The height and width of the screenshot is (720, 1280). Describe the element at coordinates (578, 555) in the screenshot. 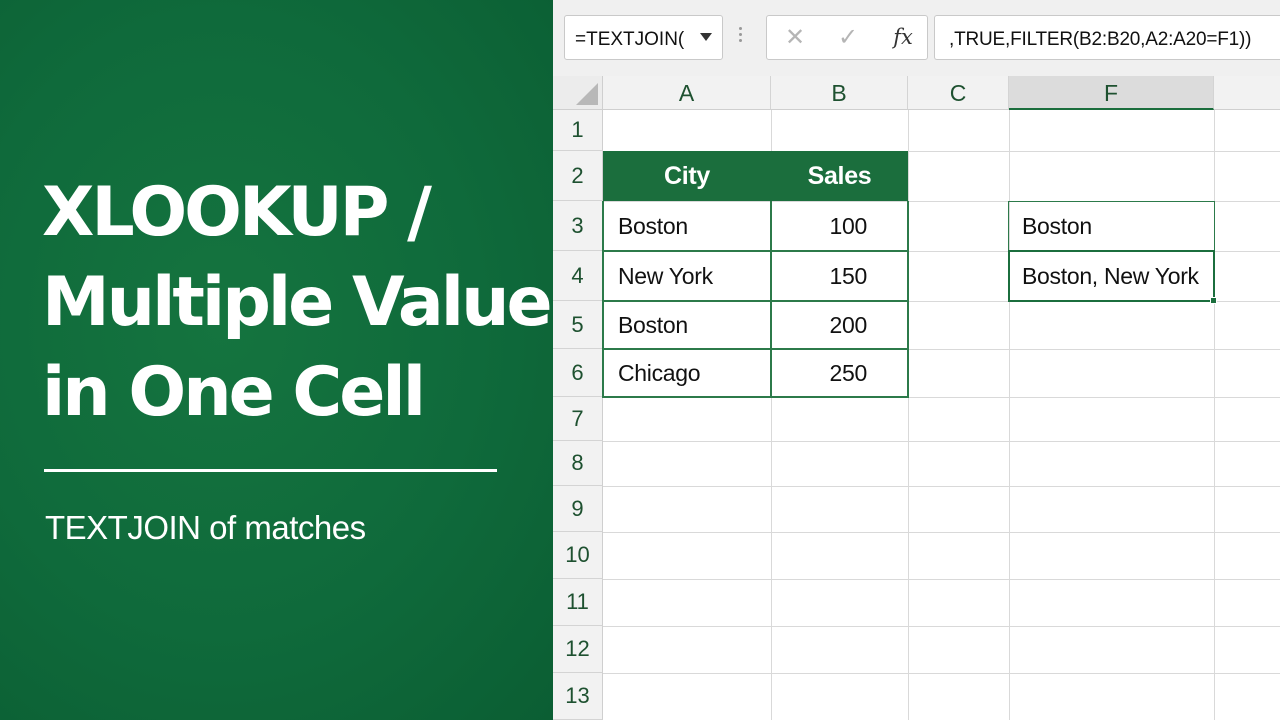

I see `row-header-10: 10` at that location.